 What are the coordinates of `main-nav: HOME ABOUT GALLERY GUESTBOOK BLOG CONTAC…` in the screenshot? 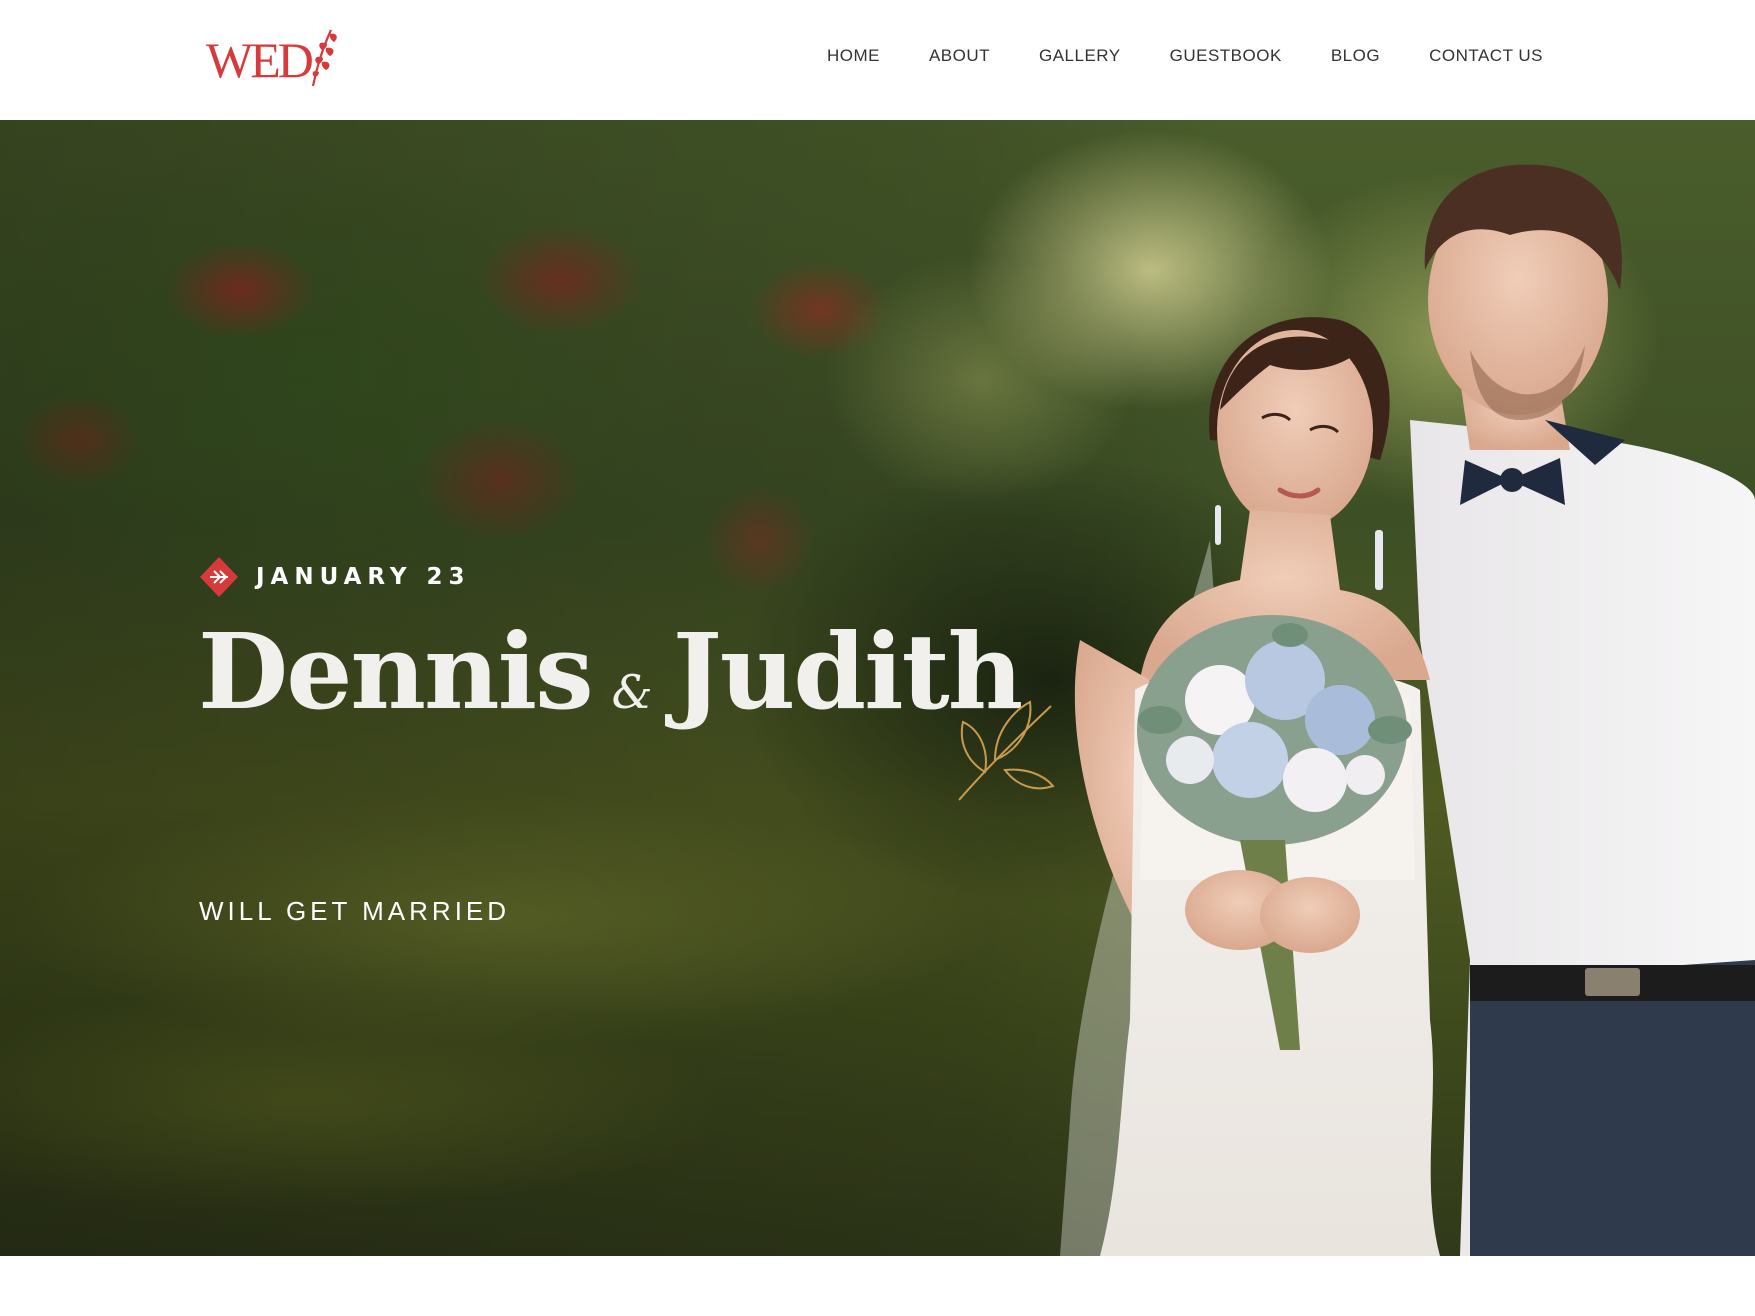 It's located at (1185, 56).